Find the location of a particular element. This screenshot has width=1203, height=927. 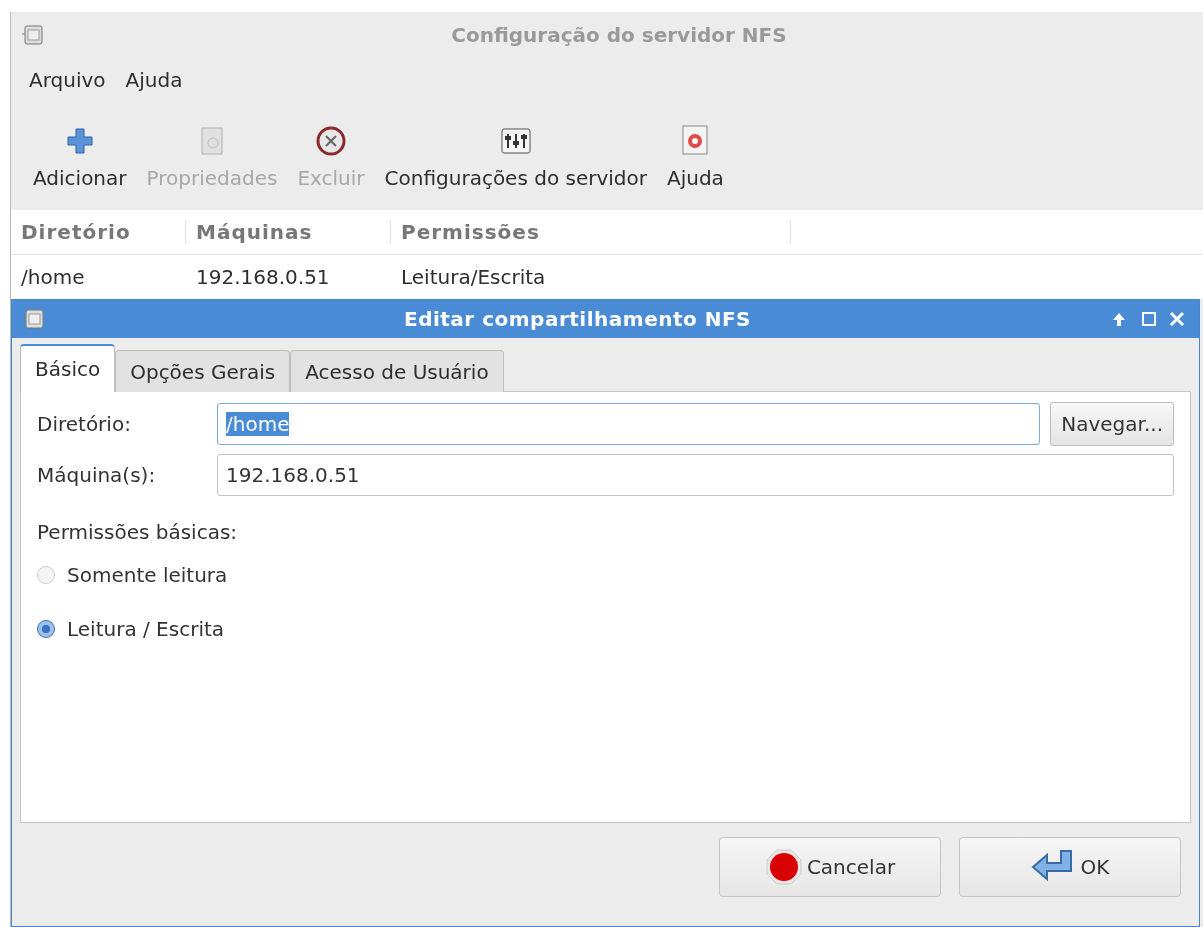

radio-label: Leitura / Escrita is located at coordinates (146, 629).